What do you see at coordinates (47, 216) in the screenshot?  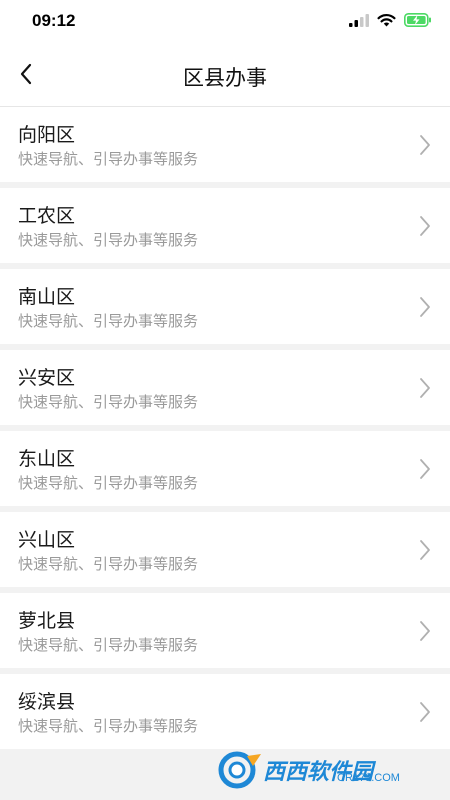 I see `district-name: 工农区` at bounding box center [47, 216].